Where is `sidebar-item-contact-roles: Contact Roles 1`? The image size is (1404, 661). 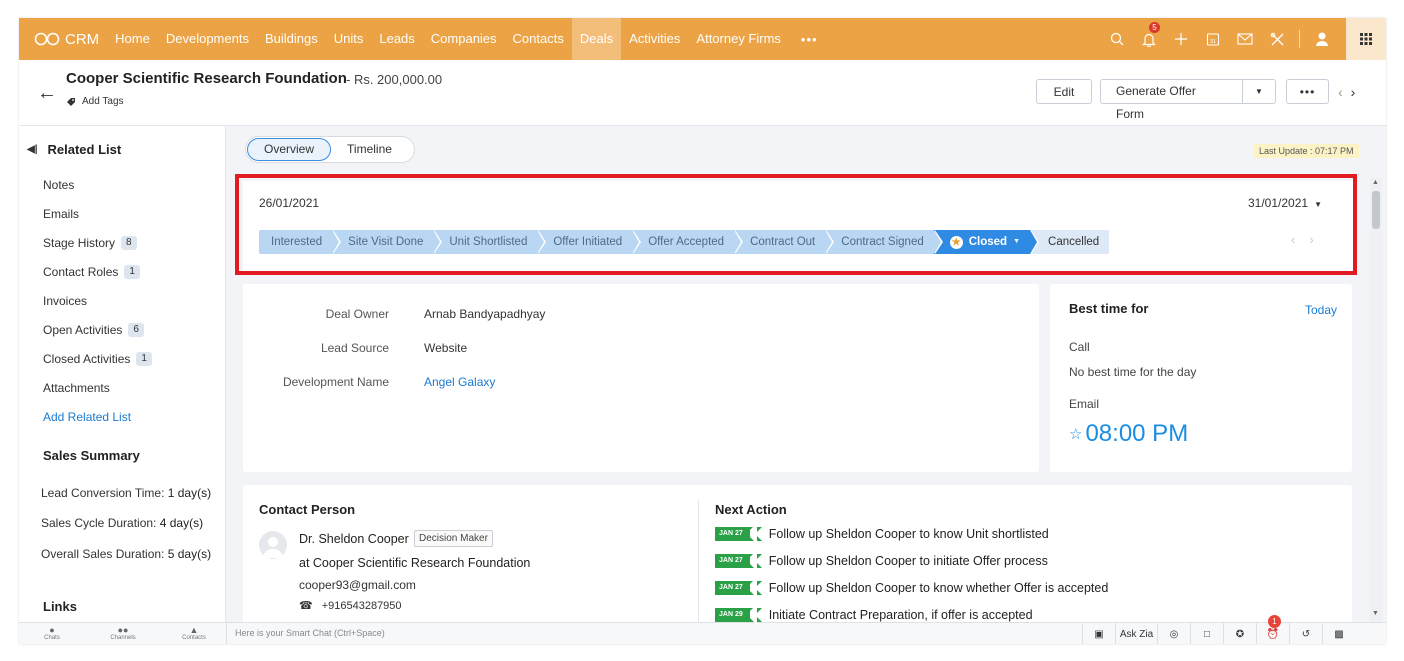
sidebar-item-contact-roles: Contact Roles 1 is located at coordinates (97, 271).